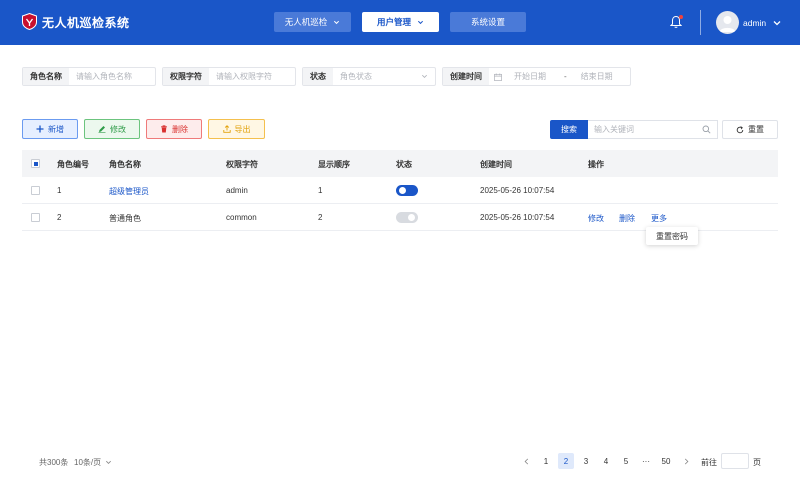  What do you see at coordinates (112, 76) in the screenshot?
I see `role-name-input: 请输入角色名称` at bounding box center [112, 76].